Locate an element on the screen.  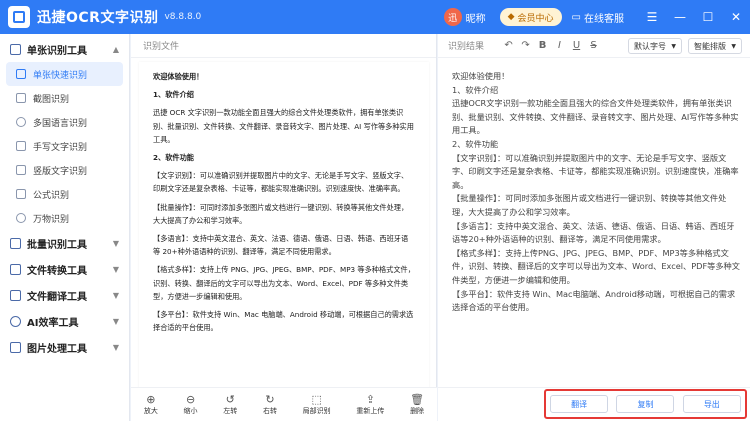
online-service-button: ▭ 在线客服 is located at coordinates (598, 17).